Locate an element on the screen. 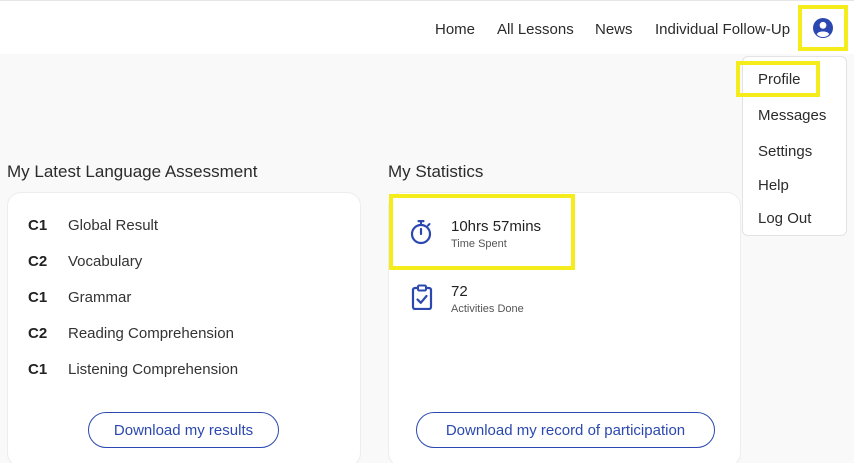 The height and width of the screenshot is (463, 854). stopwatch-icon is located at coordinates (421, 232).